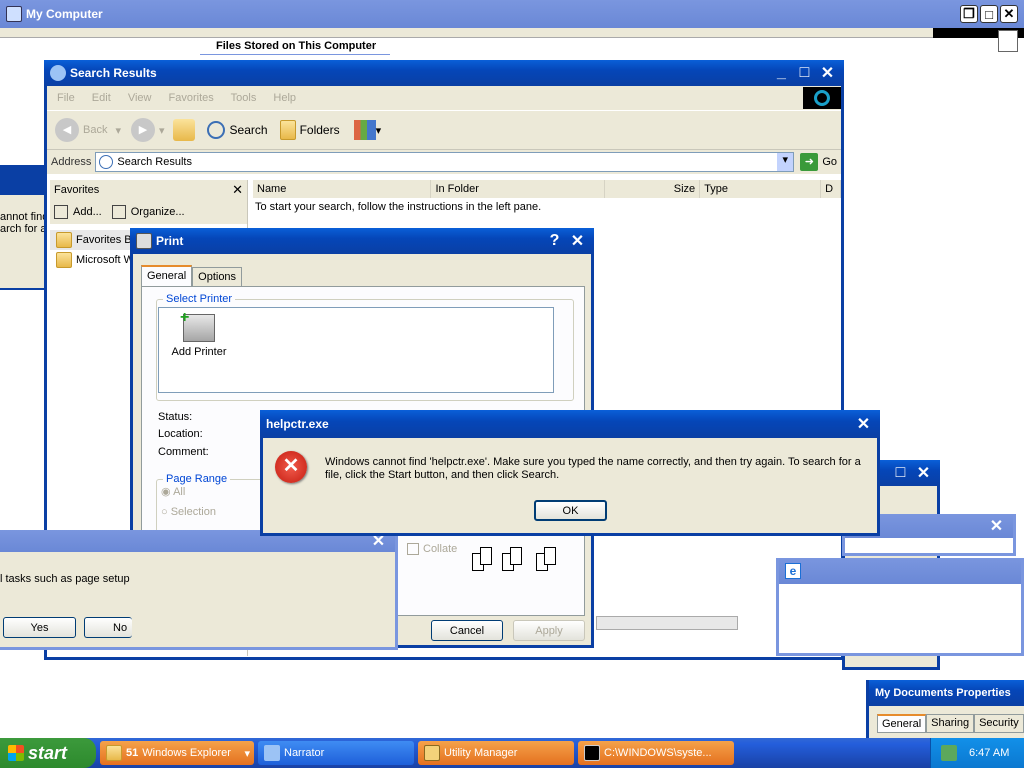 This screenshot has height=768, width=1024. I want to click on search-label: Search, so click(248, 130).